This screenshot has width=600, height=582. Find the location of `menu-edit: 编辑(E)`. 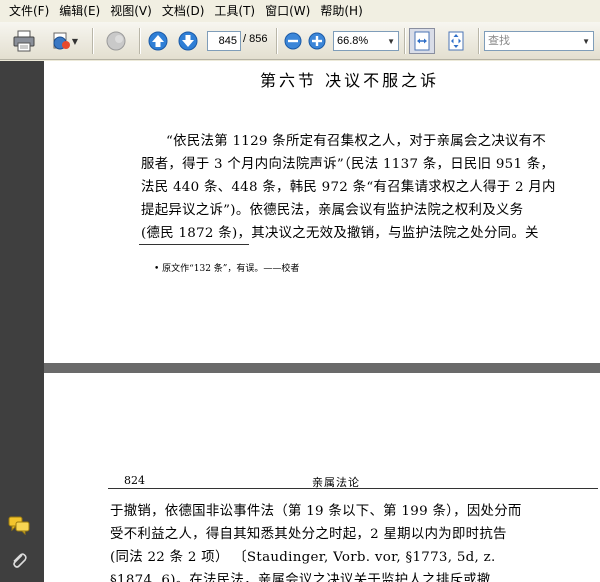

menu-edit: 编辑(E) is located at coordinates (79, 11).